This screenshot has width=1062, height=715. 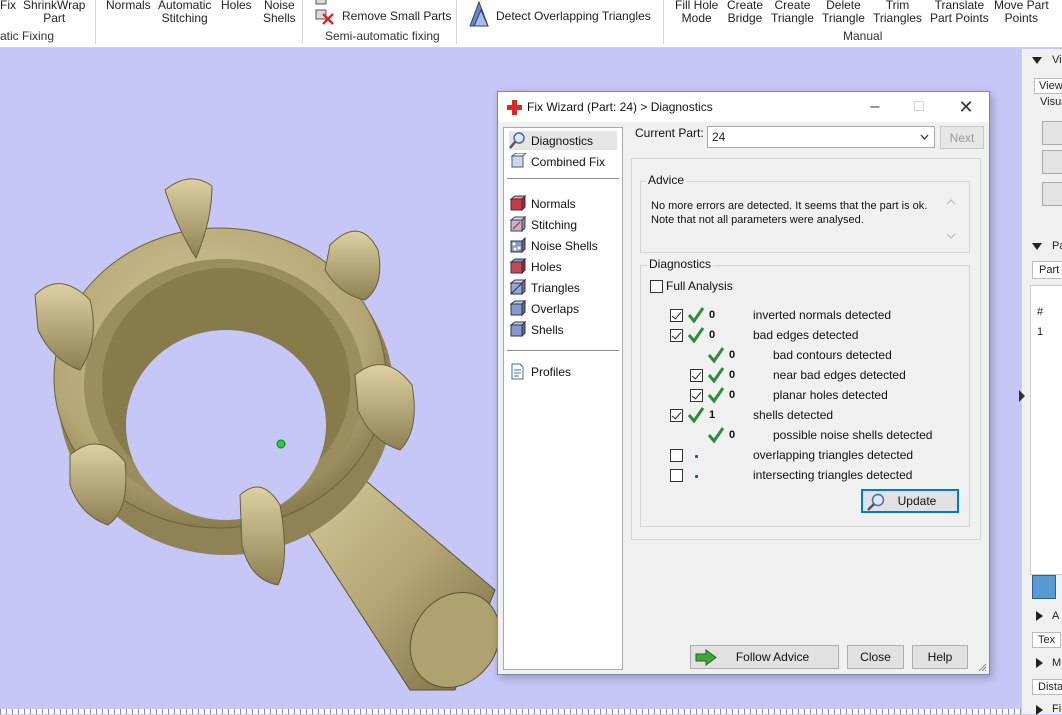 I want to click on ribbon-create-bridge-button: Create Bridge, so click(x=745, y=12).